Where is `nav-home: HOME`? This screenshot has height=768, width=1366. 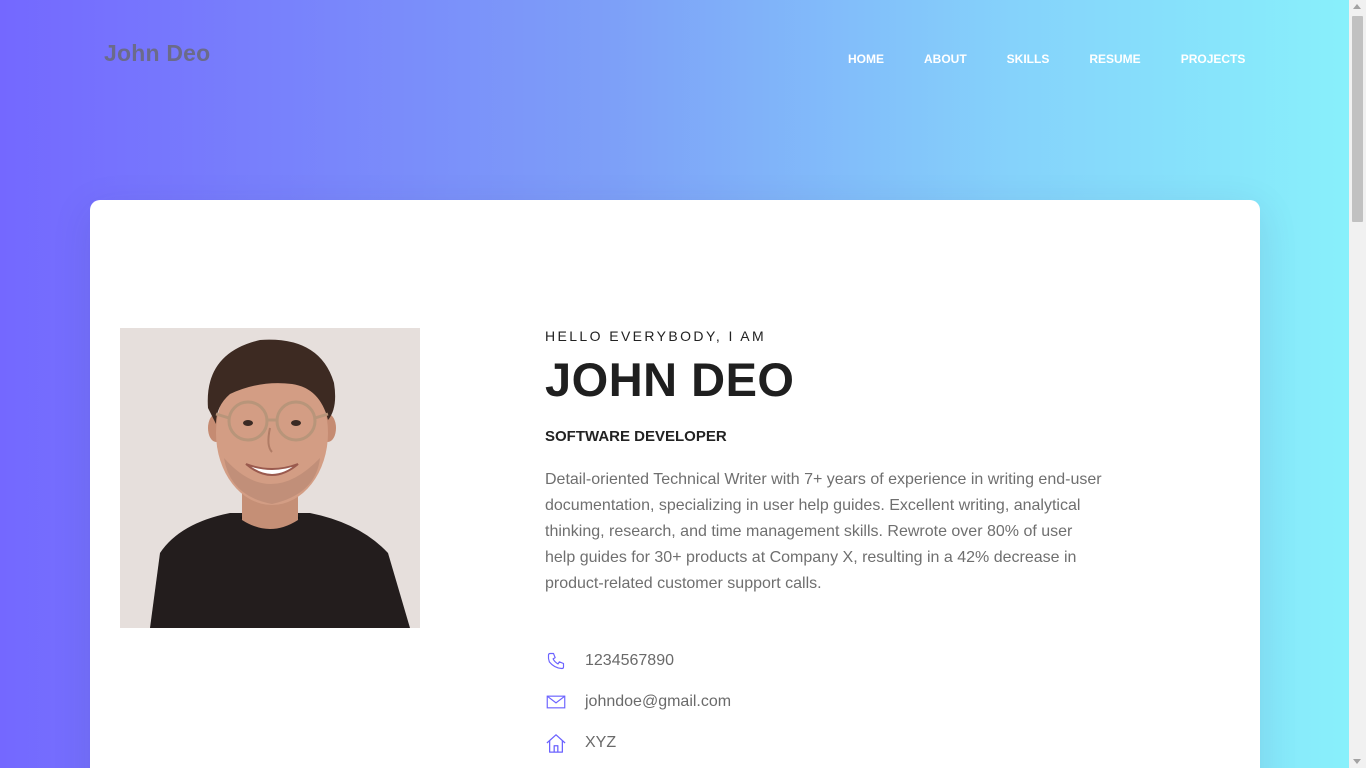
nav-home: HOME is located at coordinates (866, 59).